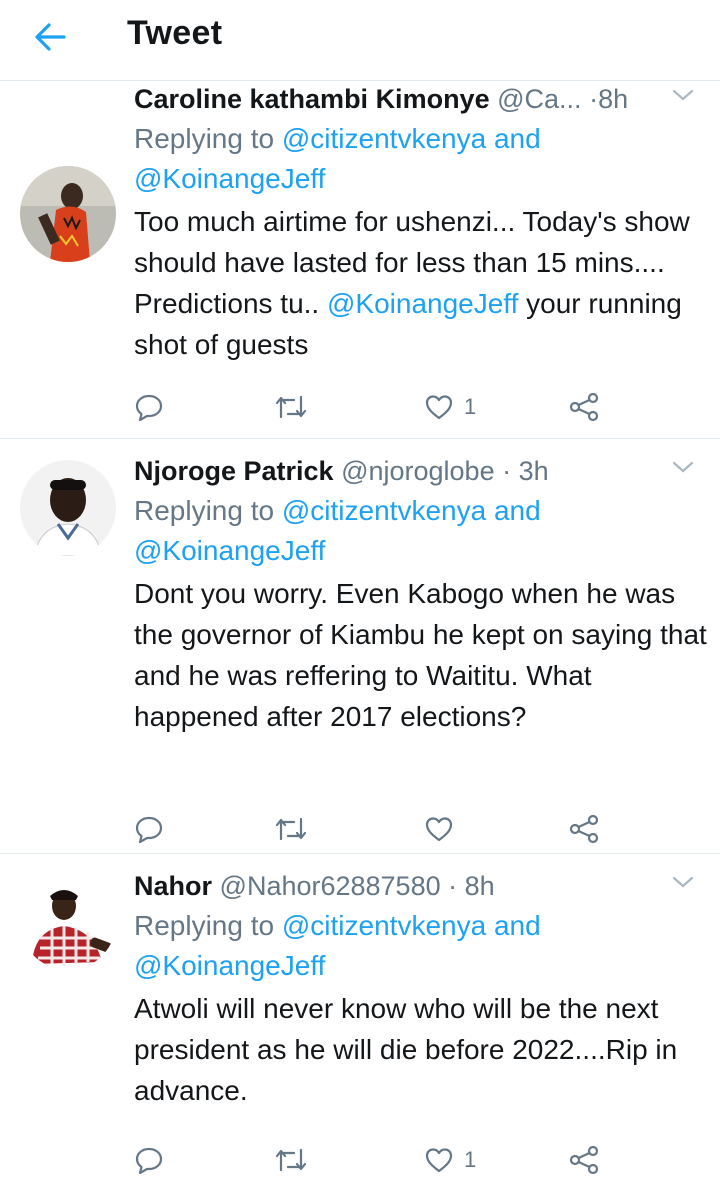 The width and height of the screenshot is (720, 1190). I want to click on tweet-time: 3h, so click(533, 471).